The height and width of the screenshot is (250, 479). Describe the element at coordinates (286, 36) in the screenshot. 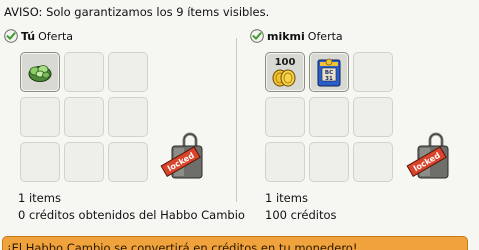

I see `partner-user-name: mikmi` at that location.